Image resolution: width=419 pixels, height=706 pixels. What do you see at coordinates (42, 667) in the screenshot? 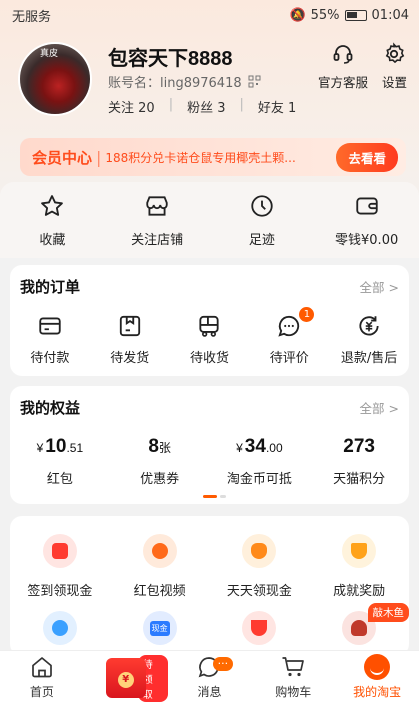
I see `home-icon` at bounding box center [42, 667].